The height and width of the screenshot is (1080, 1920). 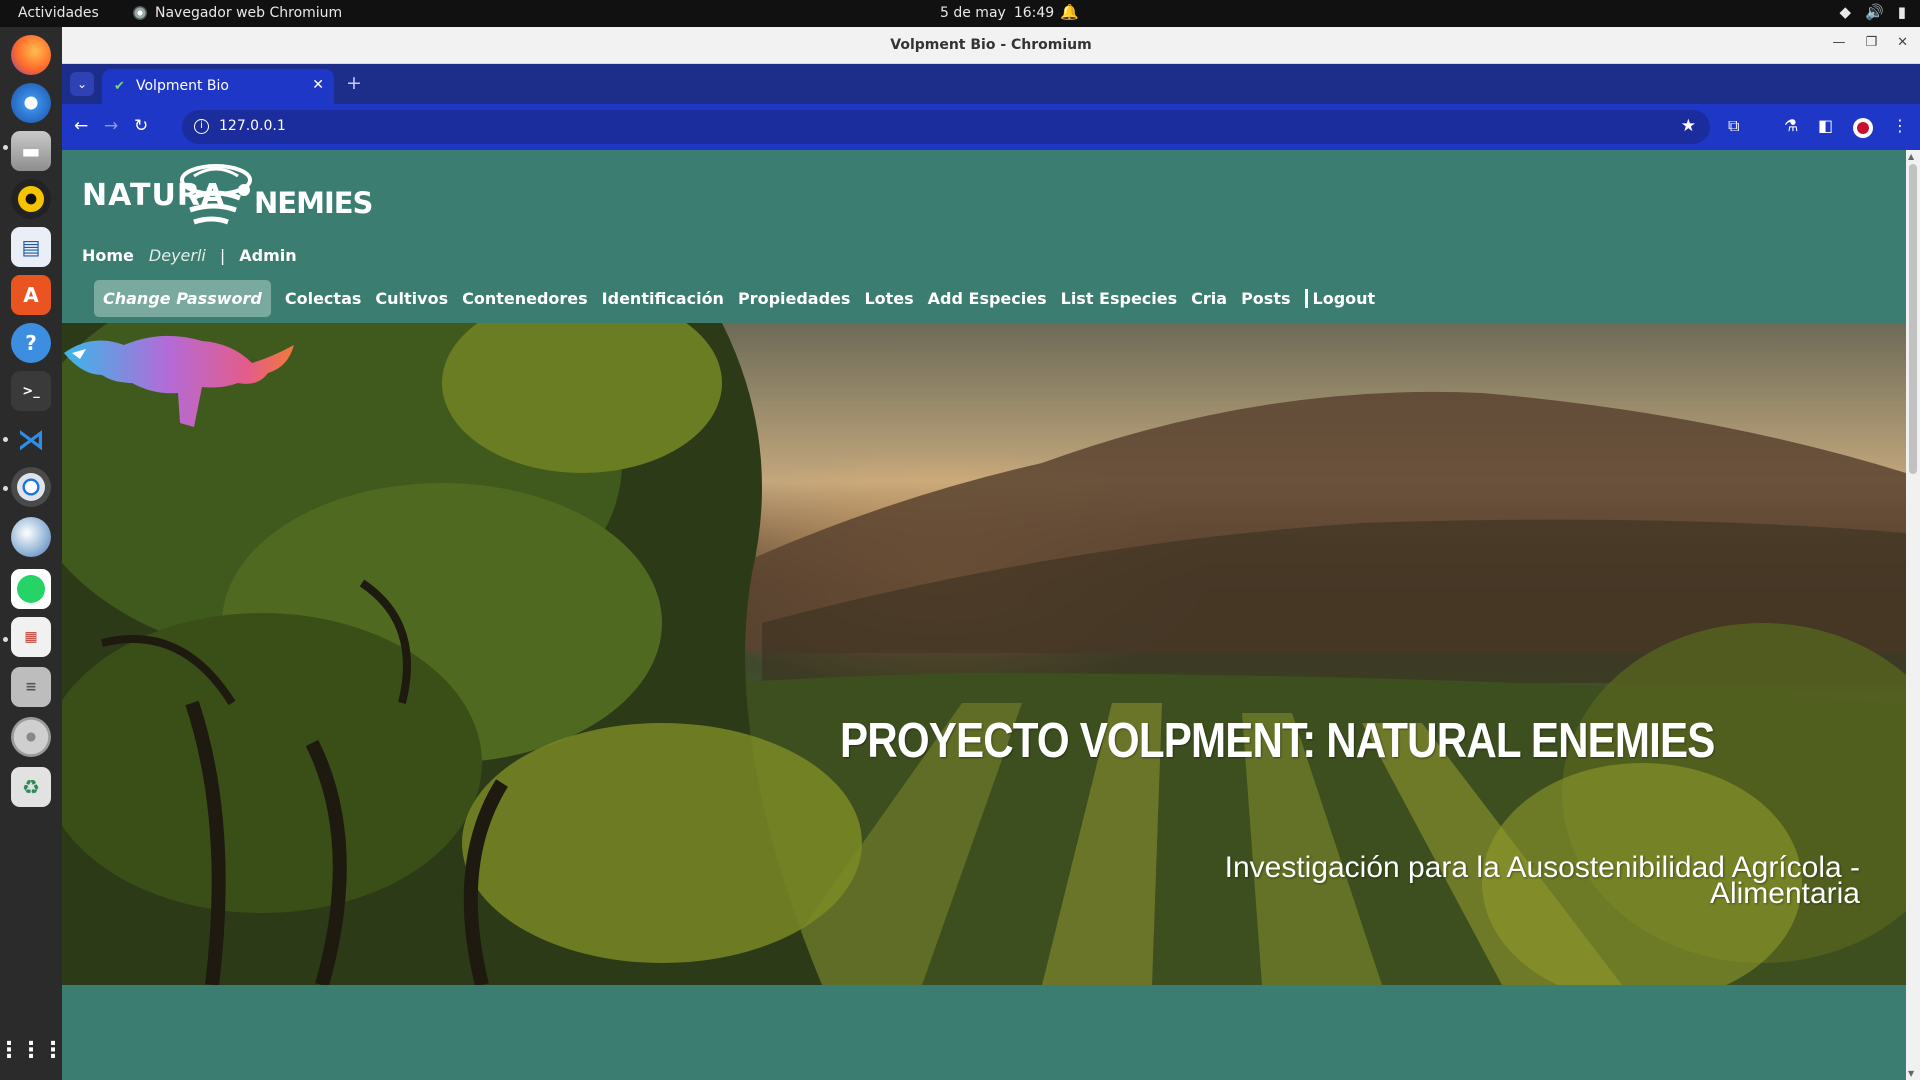 I want to click on active-app-label: Navegador web Chromium, so click(x=249, y=13).